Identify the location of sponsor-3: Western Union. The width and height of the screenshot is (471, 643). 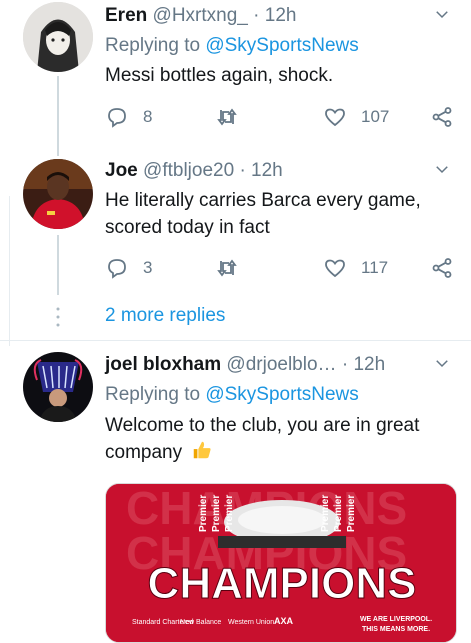
(251, 622).